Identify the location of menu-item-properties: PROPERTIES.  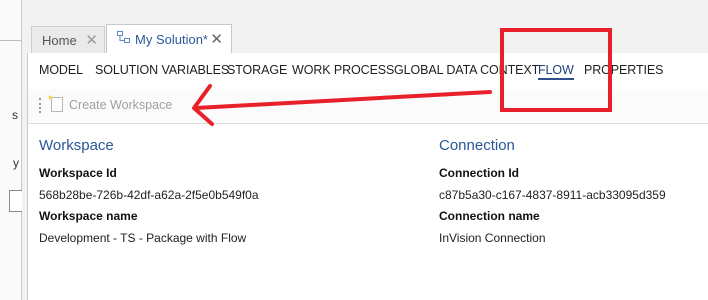
(623, 70).